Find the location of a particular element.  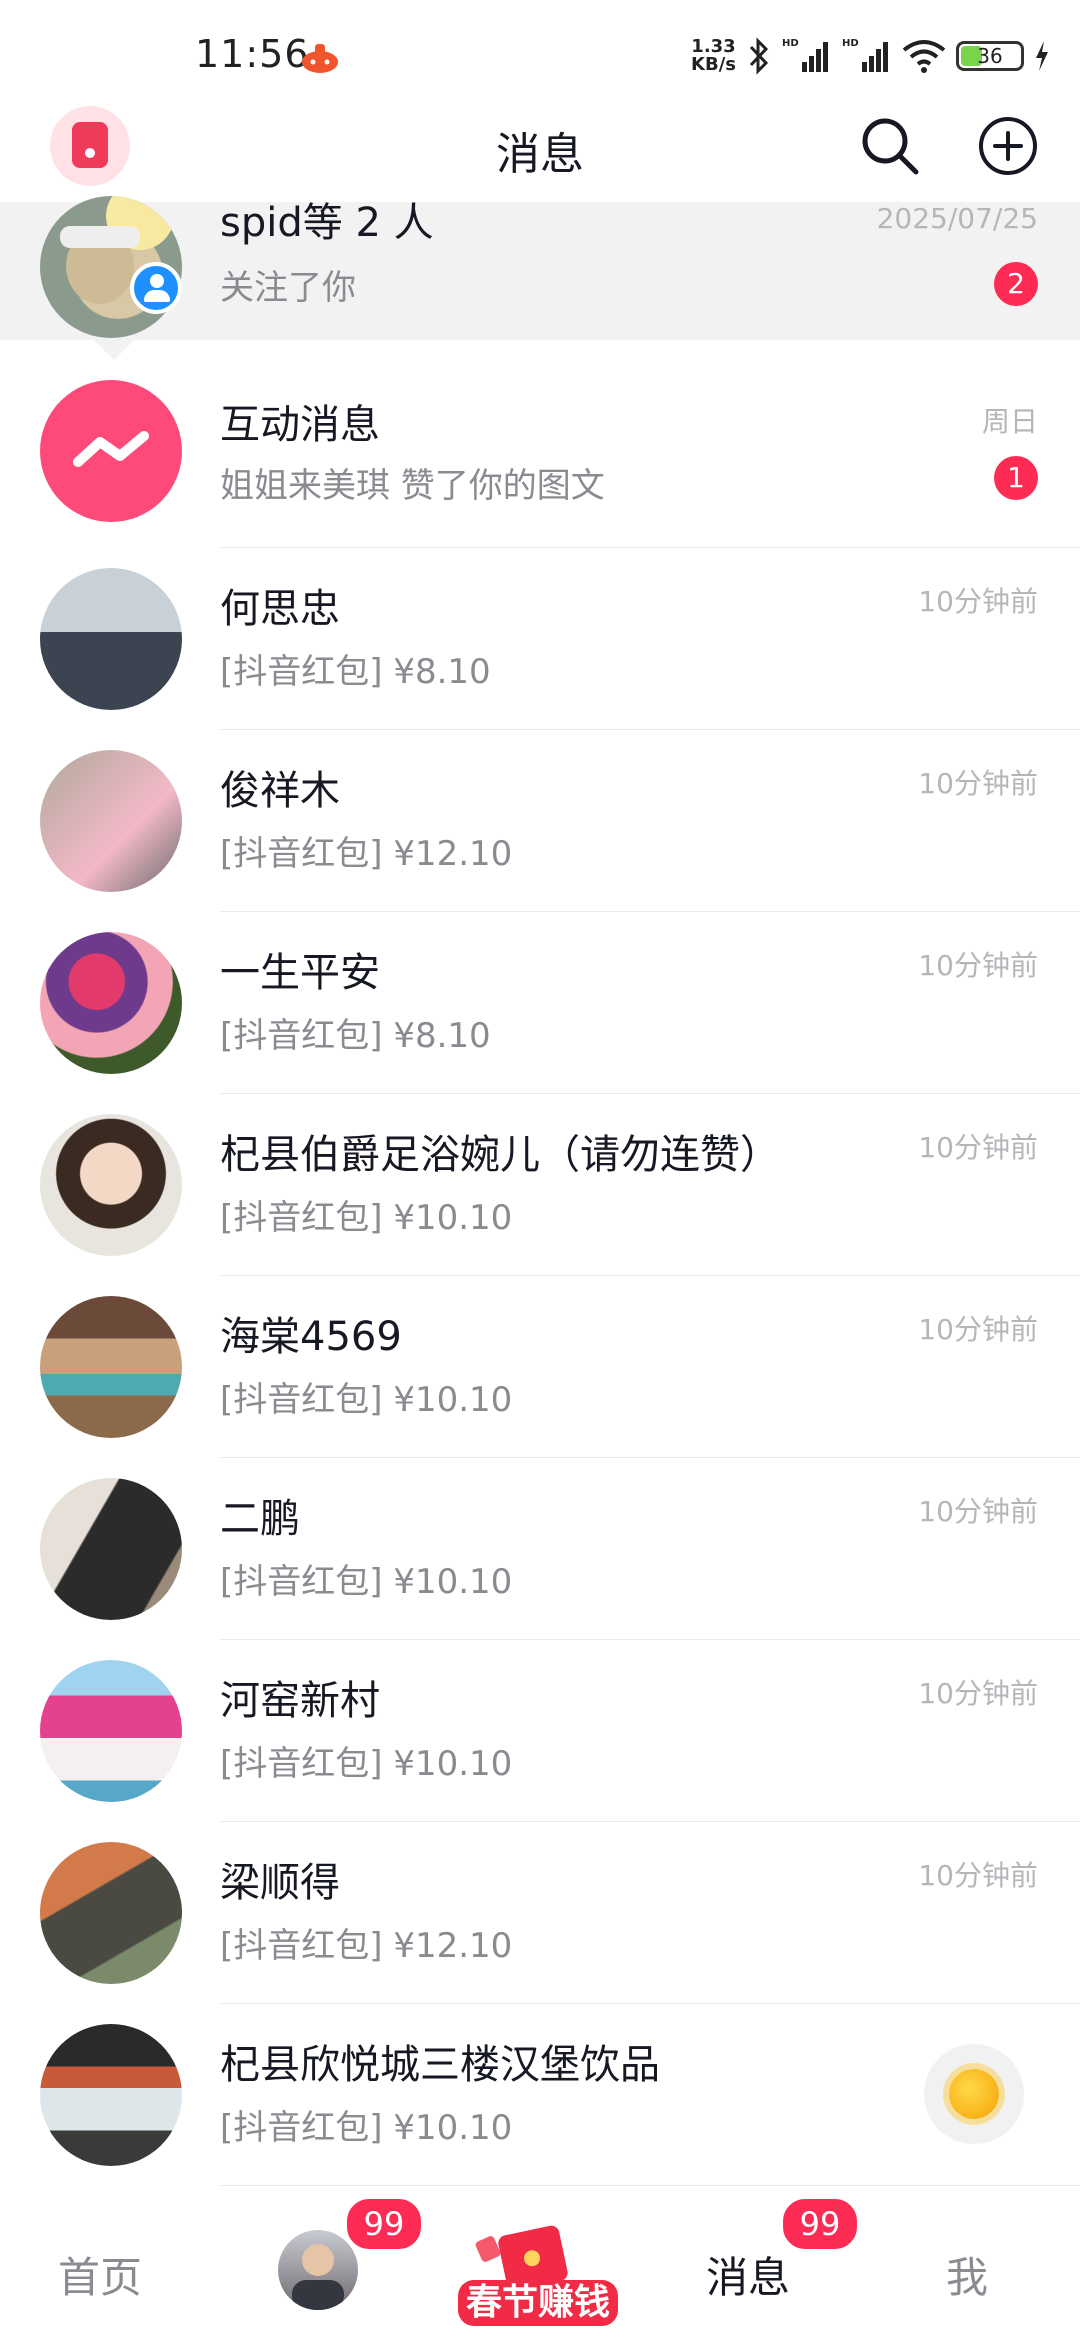

list-item: 河窑新村 [抖音红包] ¥10.10 10分钟前 is located at coordinates (540, 1731).